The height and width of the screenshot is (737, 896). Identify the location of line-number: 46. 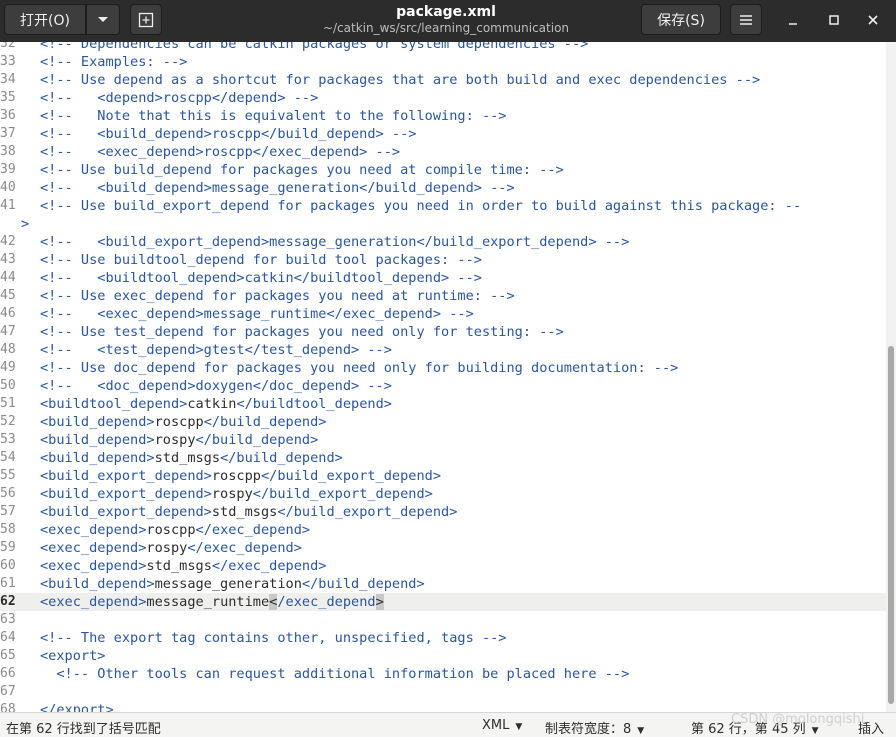
(7, 313).